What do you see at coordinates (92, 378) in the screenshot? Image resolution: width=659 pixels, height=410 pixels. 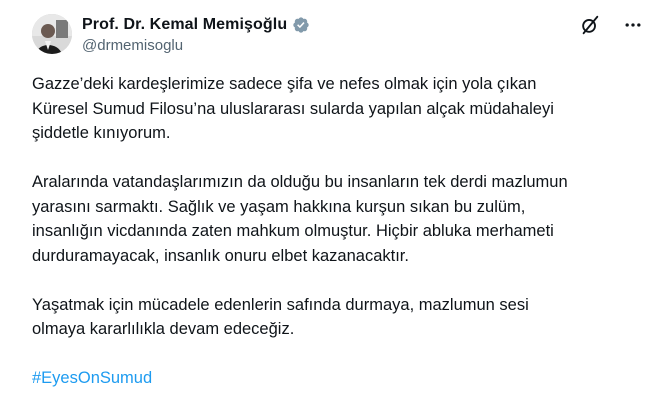 I see `hashtag-link: #EyesOnSumud` at bounding box center [92, 378].